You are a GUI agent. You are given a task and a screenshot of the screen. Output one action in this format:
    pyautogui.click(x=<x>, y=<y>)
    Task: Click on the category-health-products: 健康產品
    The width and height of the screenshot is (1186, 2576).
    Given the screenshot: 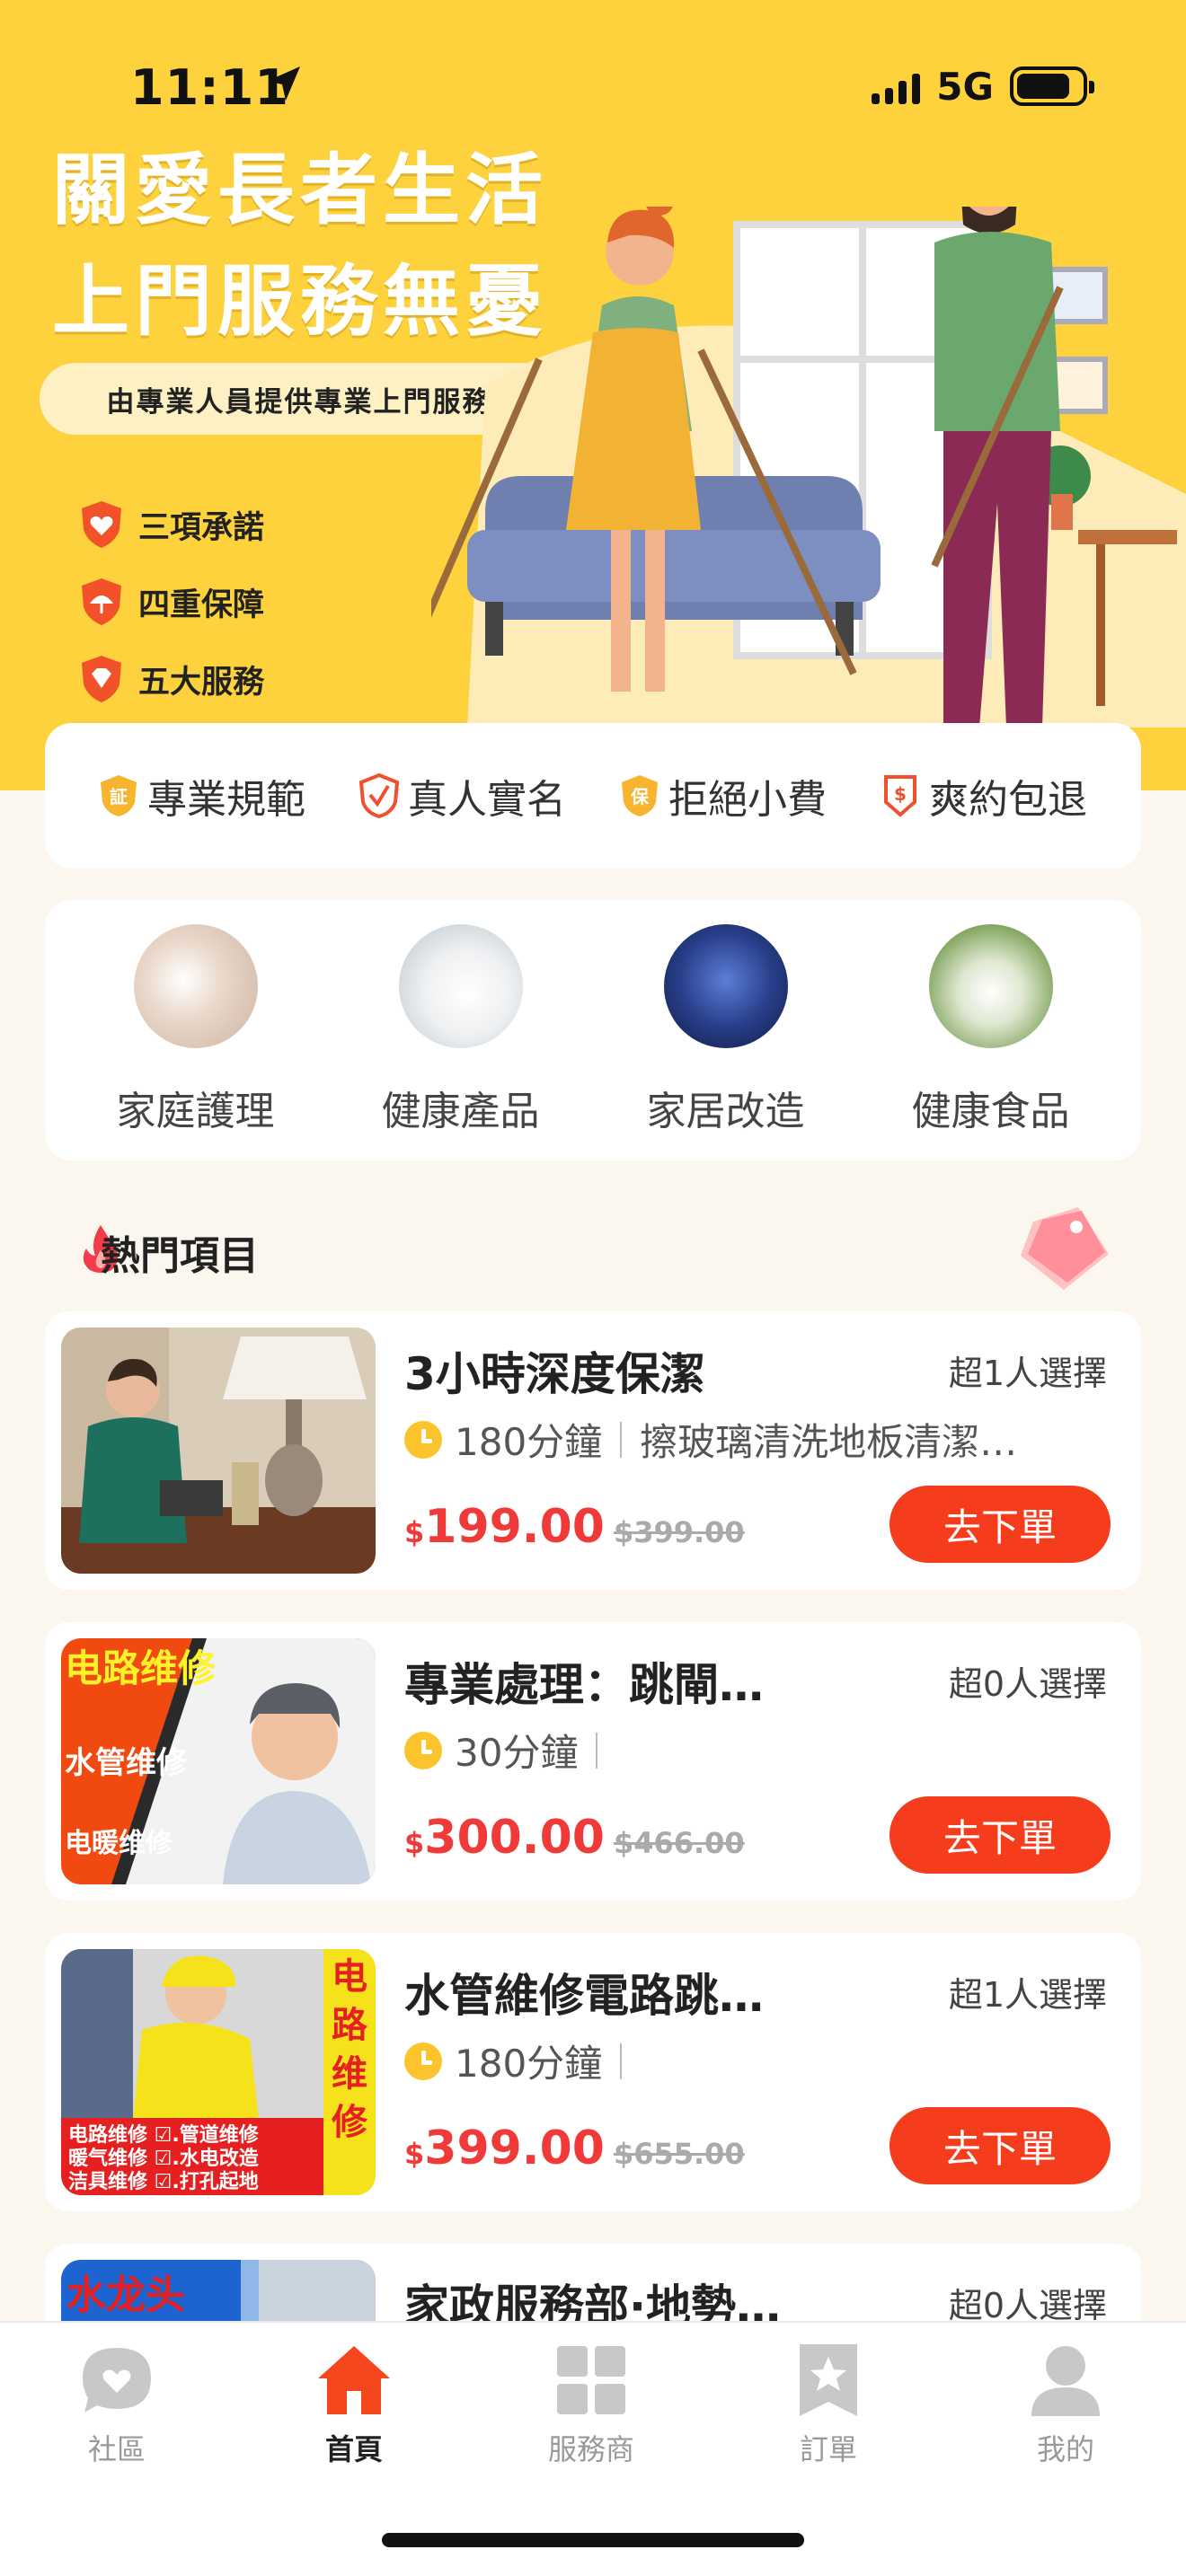 What is the action you would take?
    pyautogui.click(x=461, y=1030)
    